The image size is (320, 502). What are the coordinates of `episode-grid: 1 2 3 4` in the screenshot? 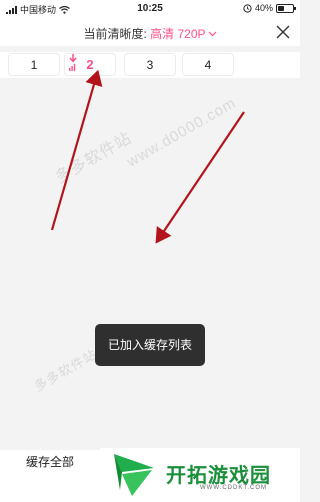 It's located at (150, 65).